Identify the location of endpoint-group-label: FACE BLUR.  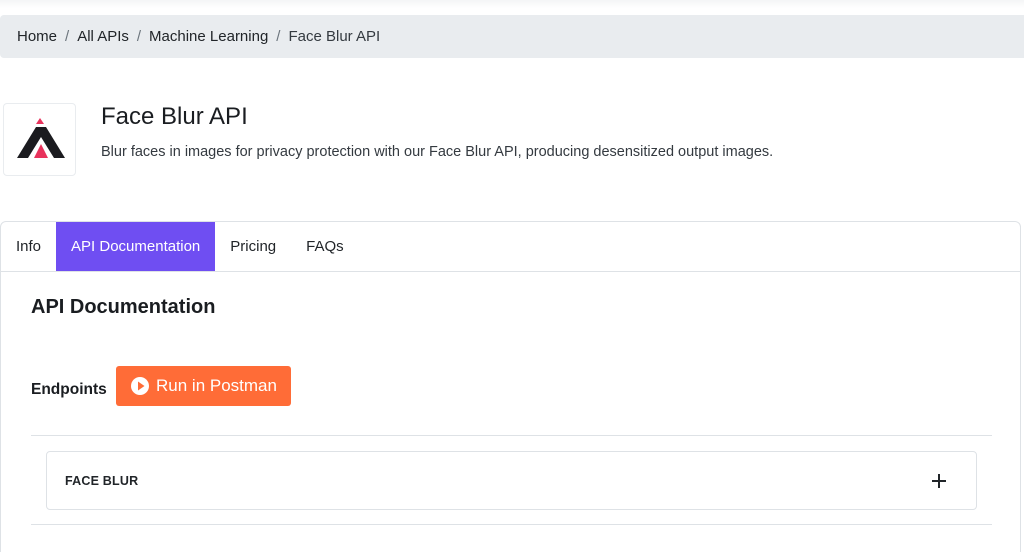
(102, 480).